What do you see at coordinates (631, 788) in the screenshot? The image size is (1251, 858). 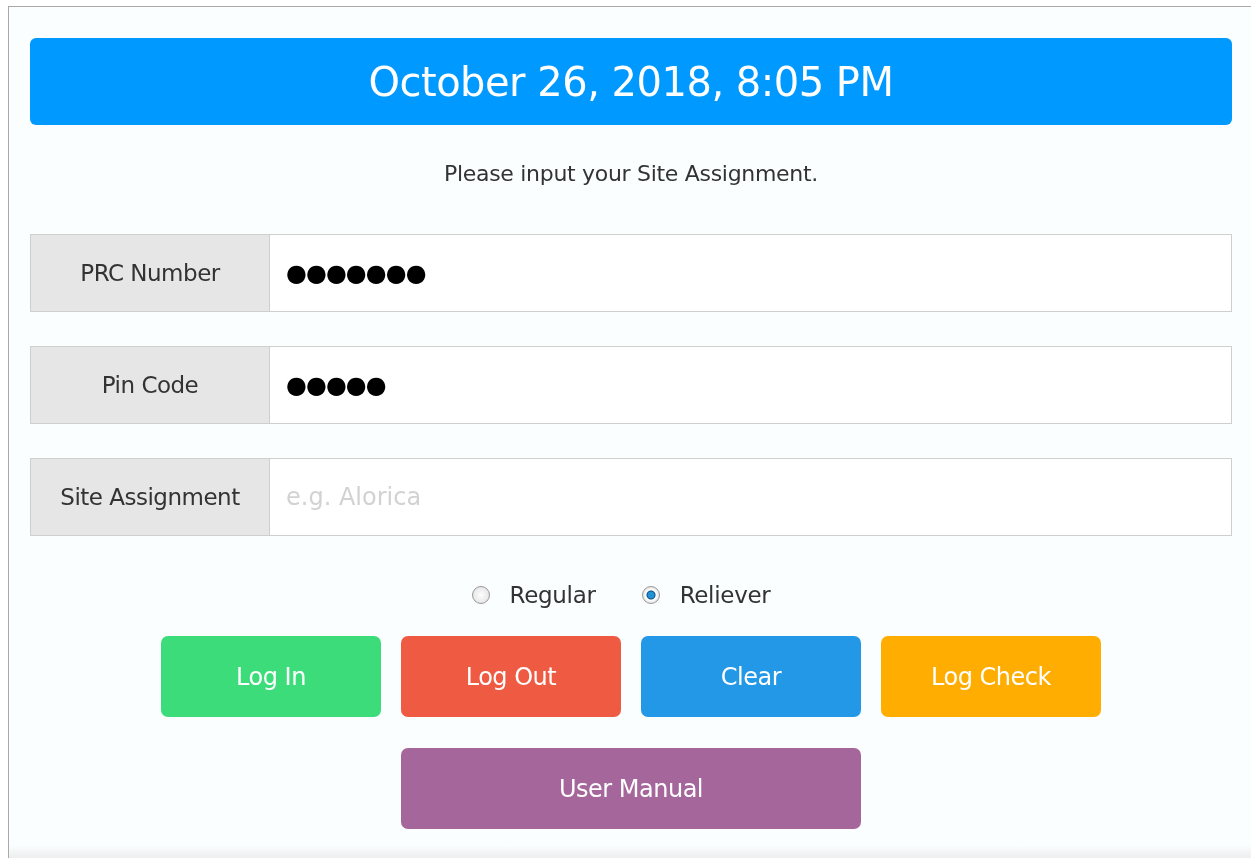 I see `action-button: User Manual` at bounding box center [631, 788].